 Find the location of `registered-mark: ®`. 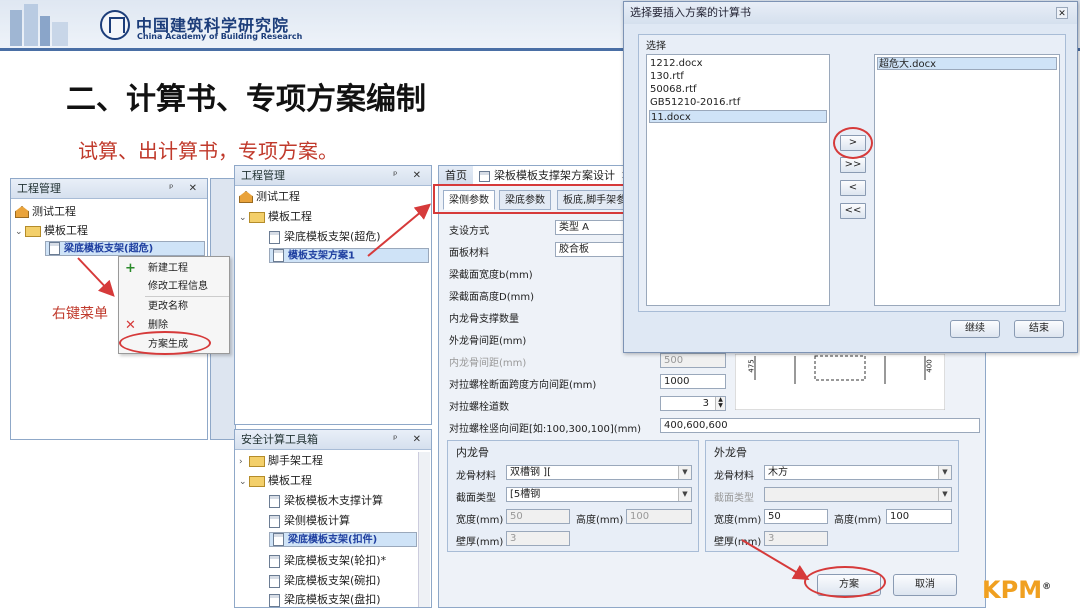

registered-mark: ® is located at coordinates (1047, 587).